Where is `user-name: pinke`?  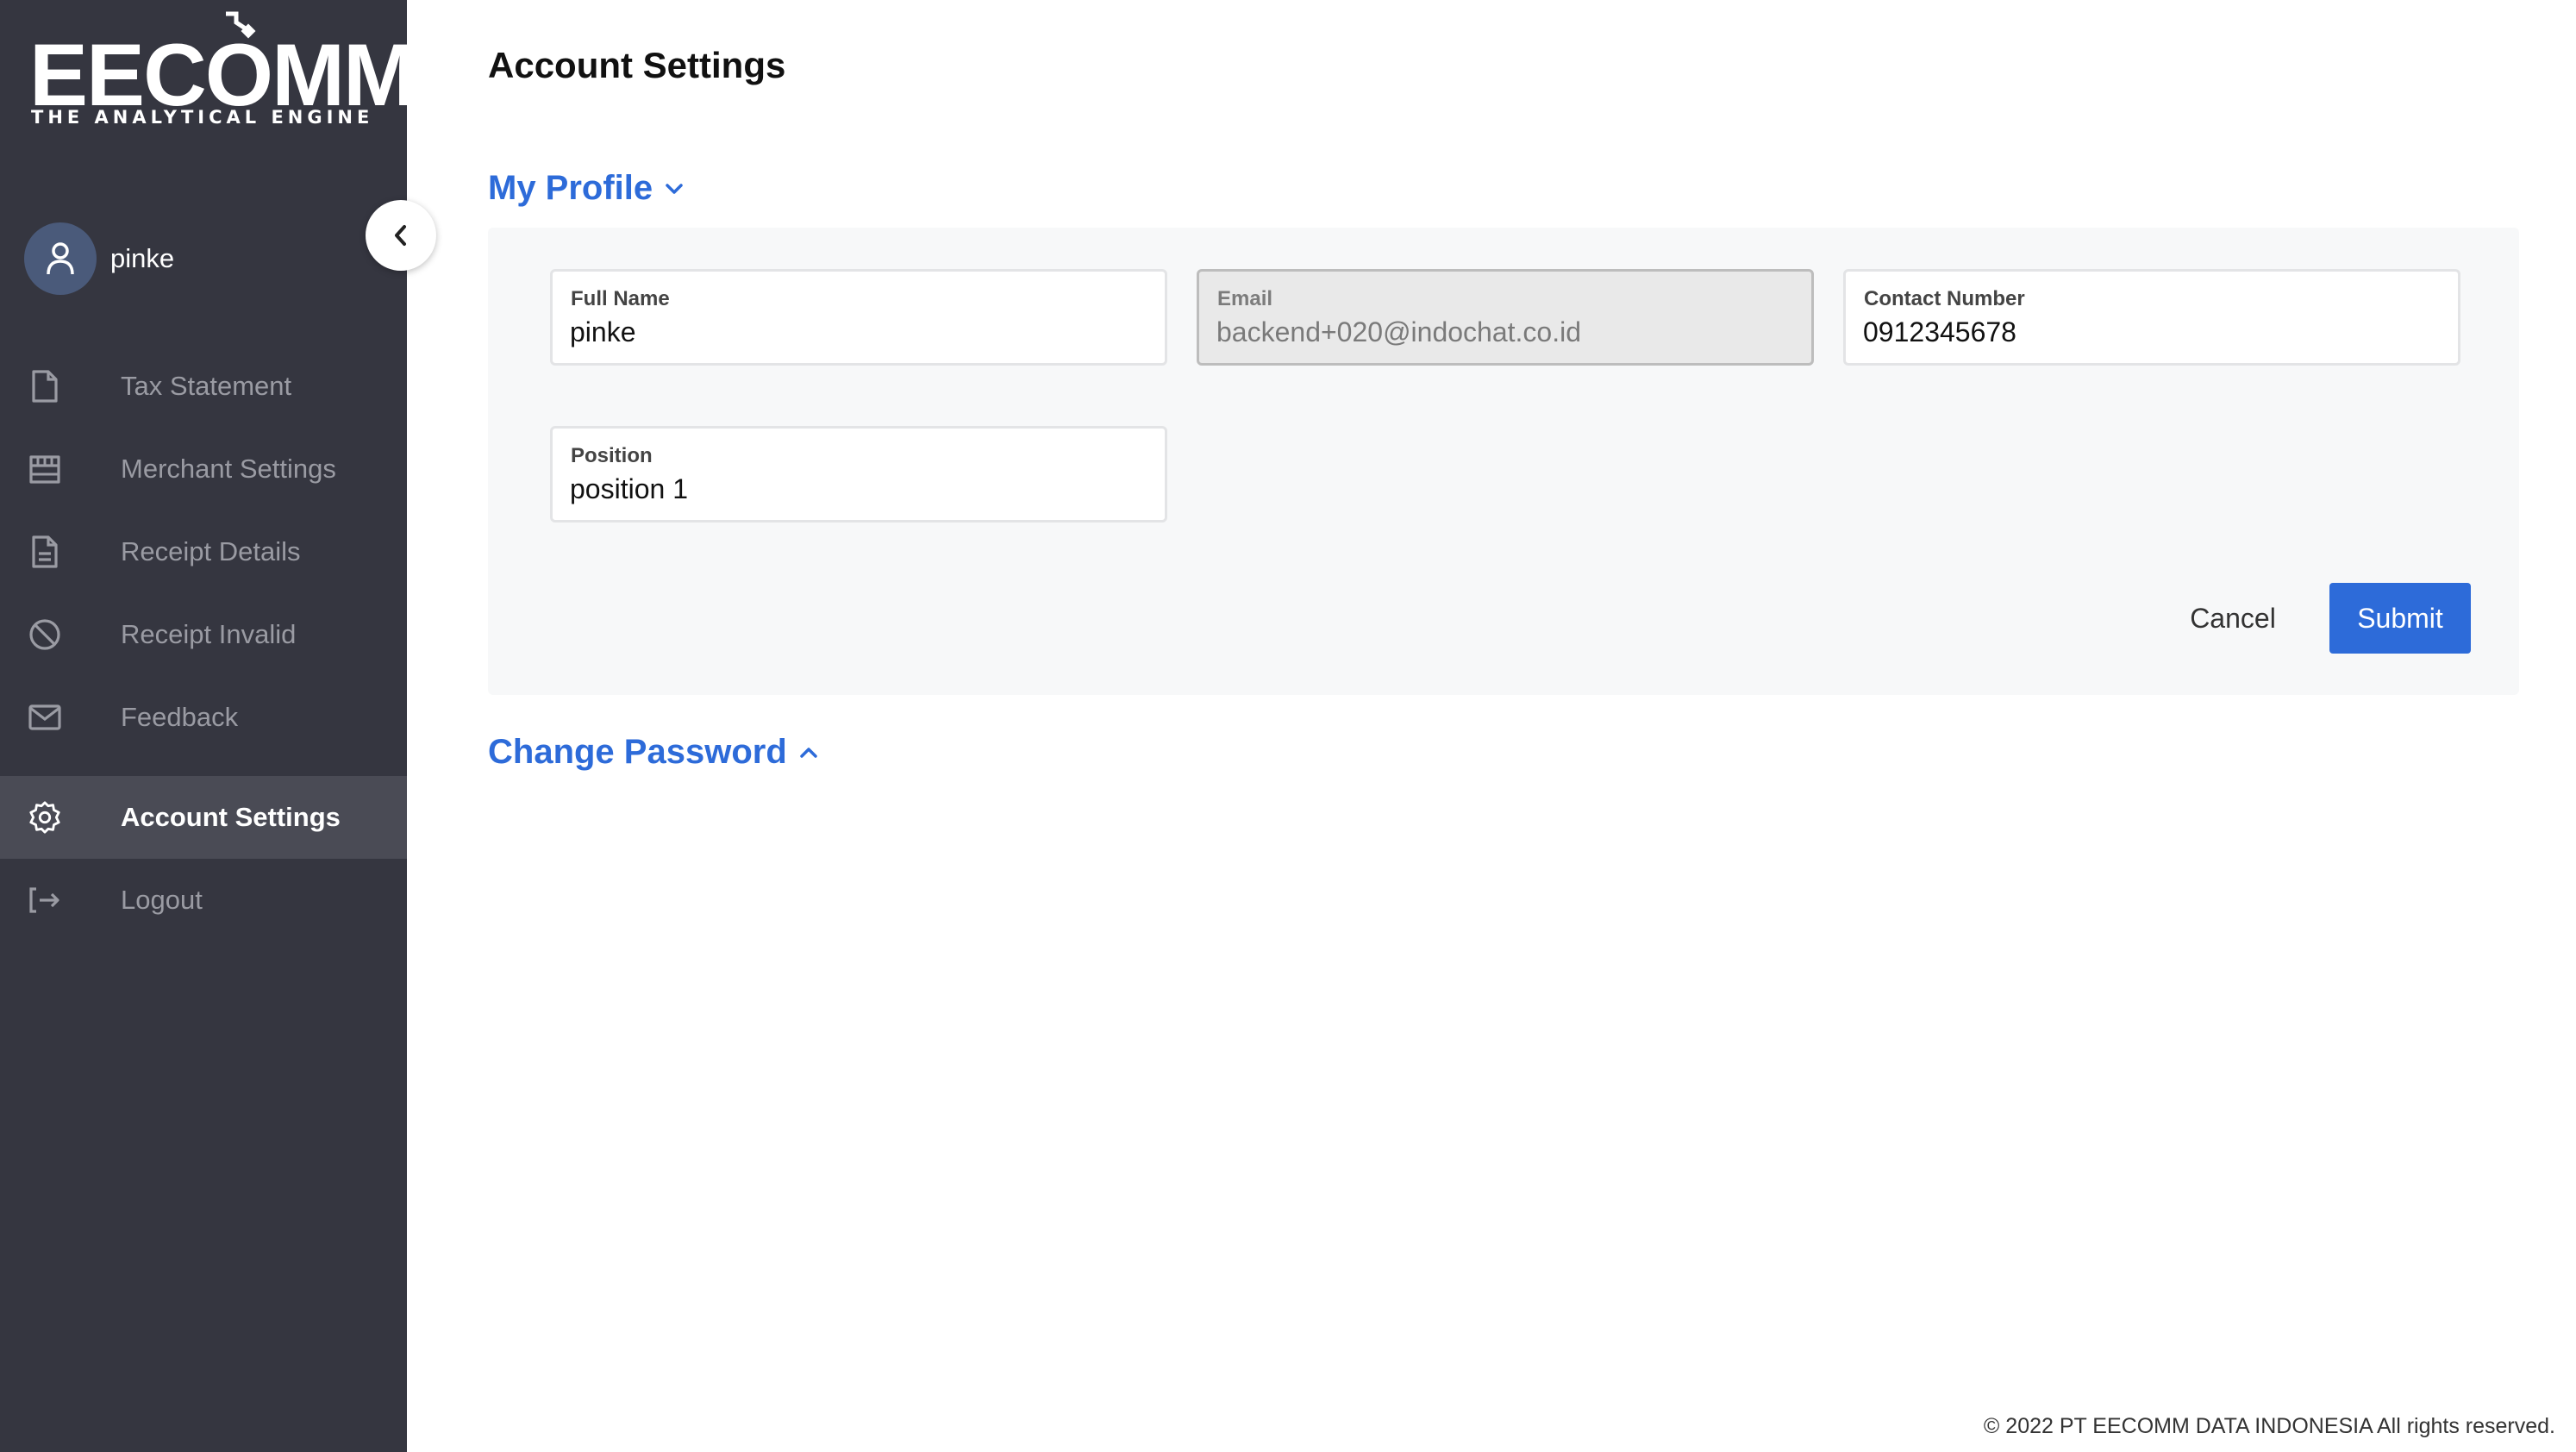
user-name: pinke is located at coordinates (142, 258).